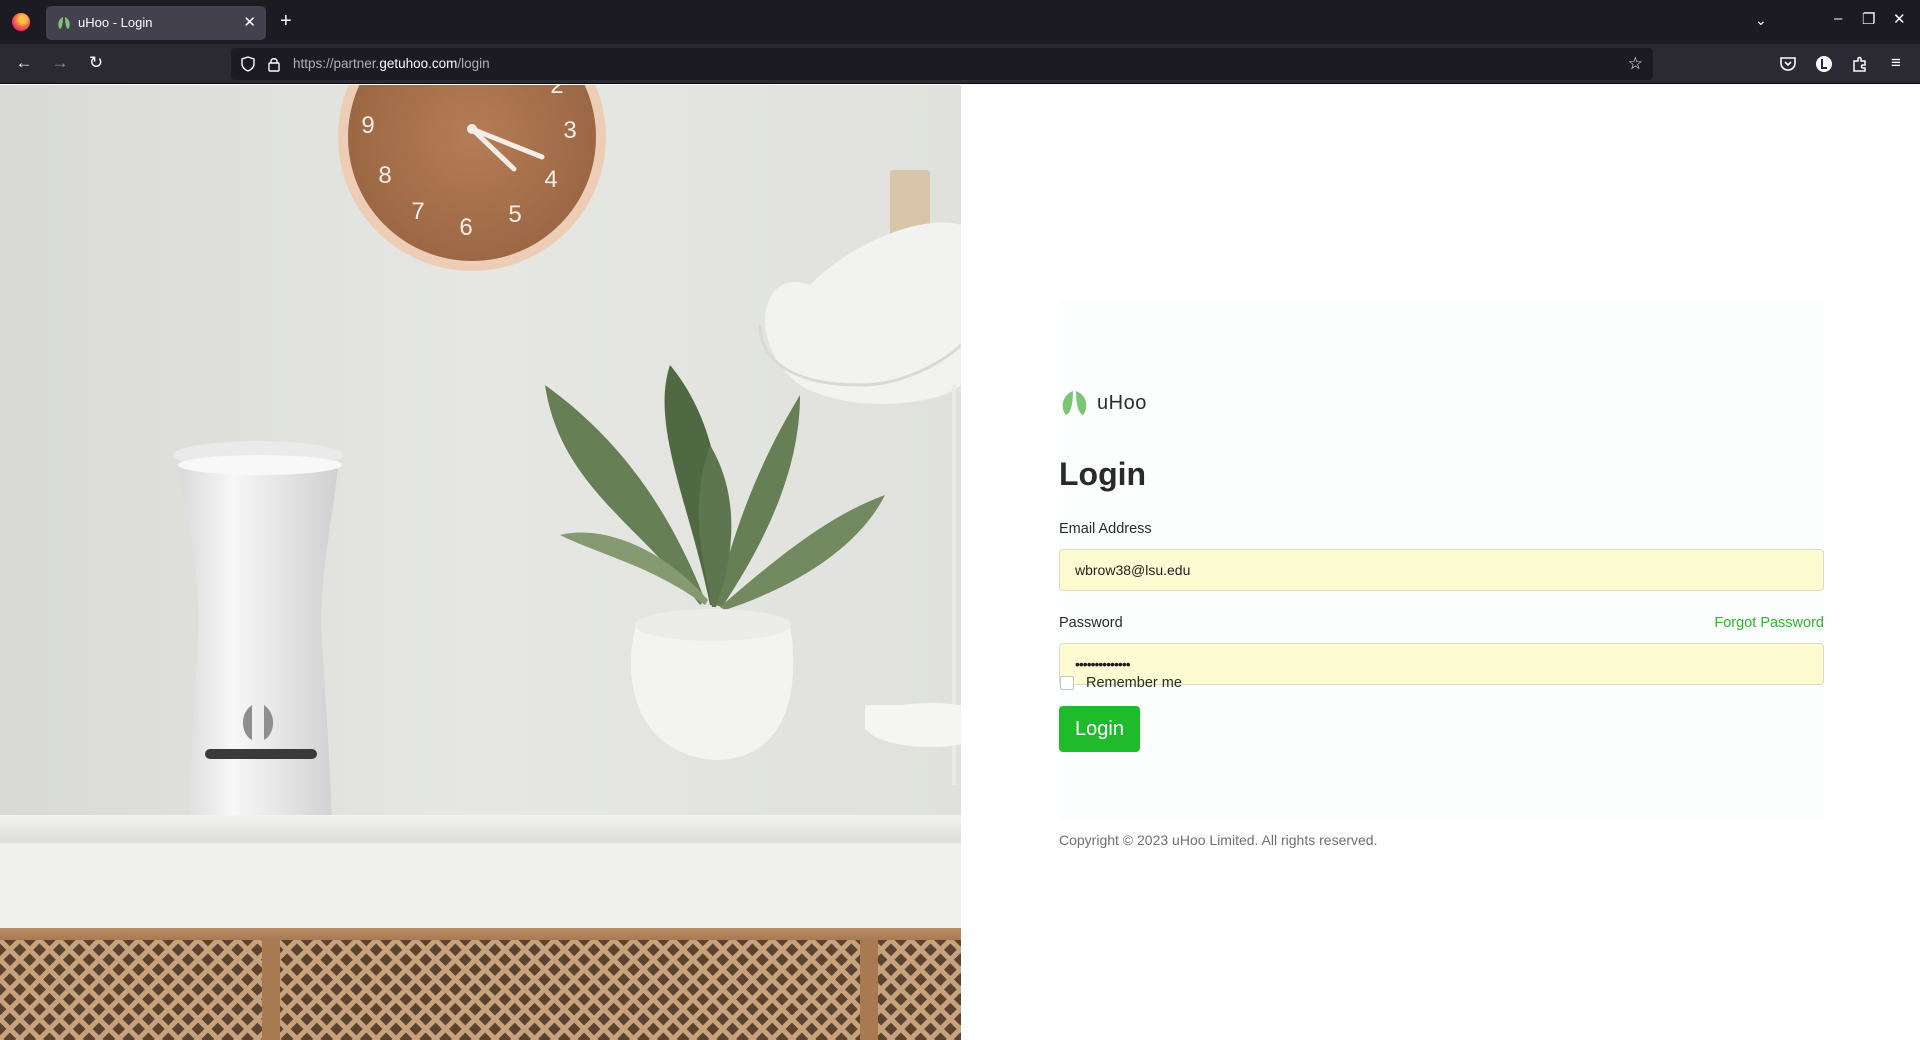 Image resolution: width=1920 pixels, height=1040 pixels. What do you see at coordinates (473, 63) in the screenshot?
I see `url-path: /login` at bounding box center [473, 63].